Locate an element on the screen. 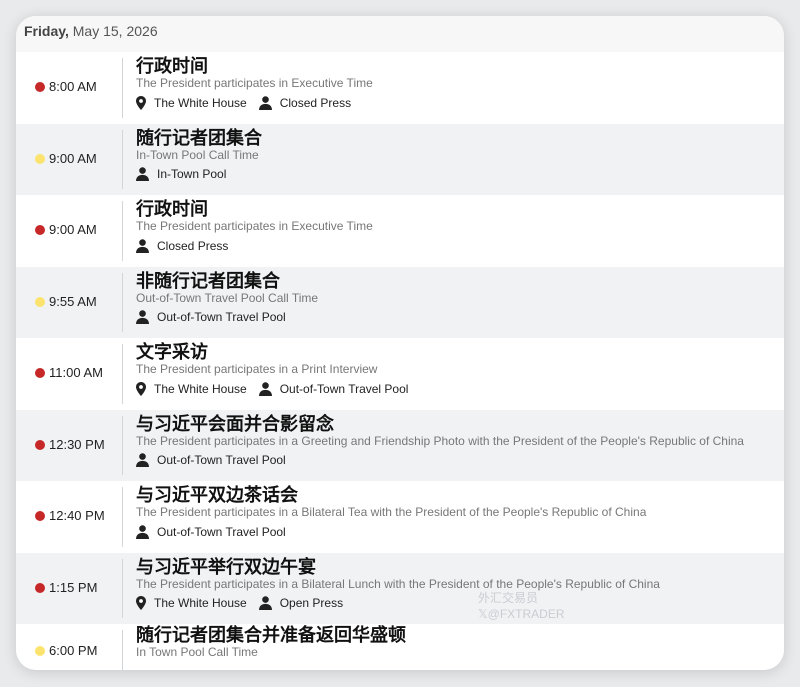  event-content: 随行记者团集合并准备返回华盛顿 In Town Pool Call Time is located at coordinates (457, 642).